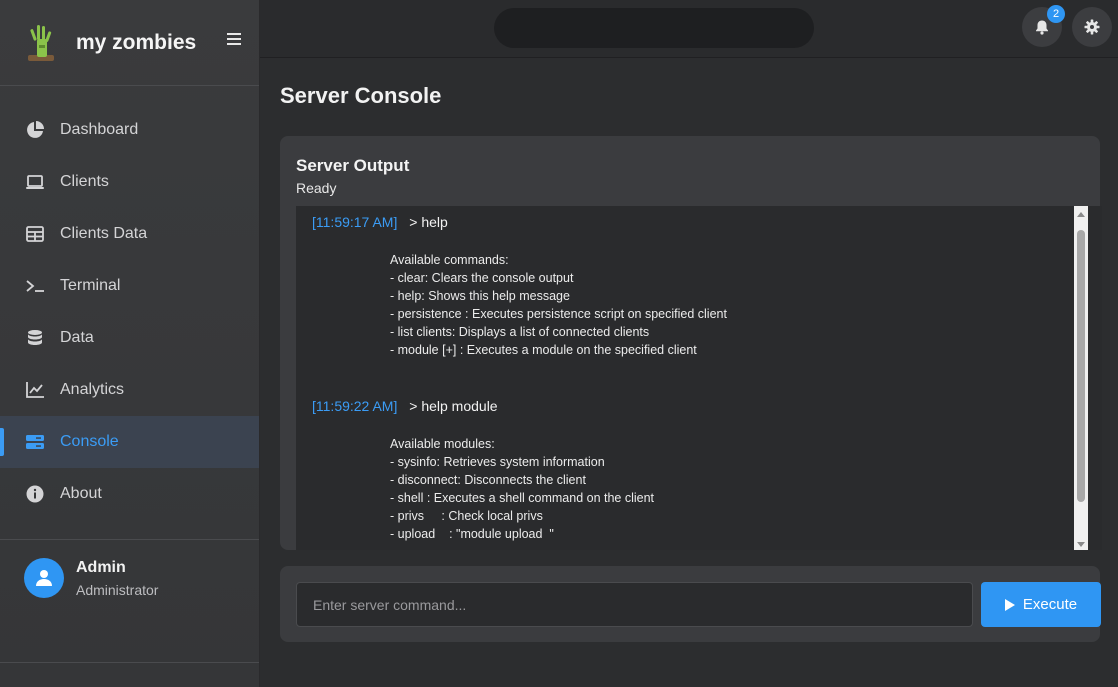 This screenshot has height=687, width=1118. What do you see at coordinates (129, 601) in the screenshot?
I see `user-card: Admin Administrator` at bounding box center [129, 601].